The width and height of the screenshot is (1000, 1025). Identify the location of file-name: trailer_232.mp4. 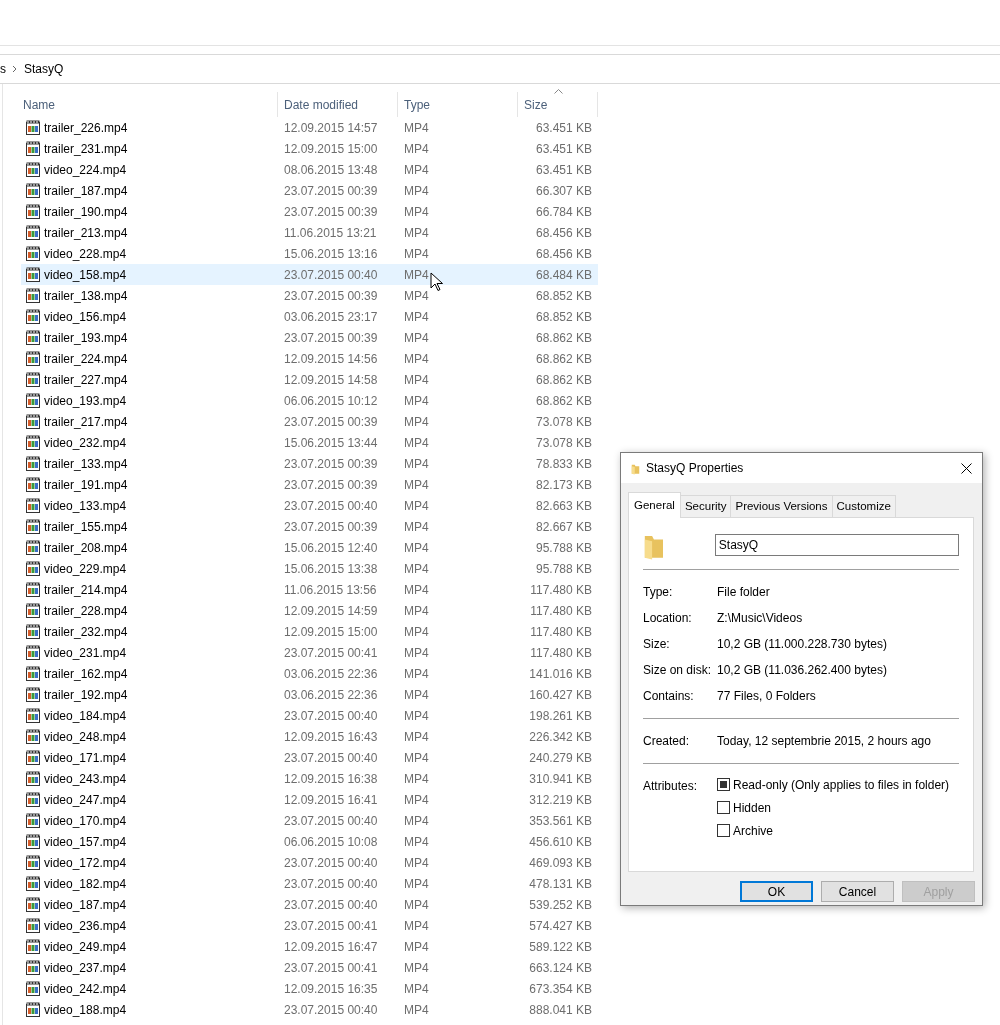
(86, 631).